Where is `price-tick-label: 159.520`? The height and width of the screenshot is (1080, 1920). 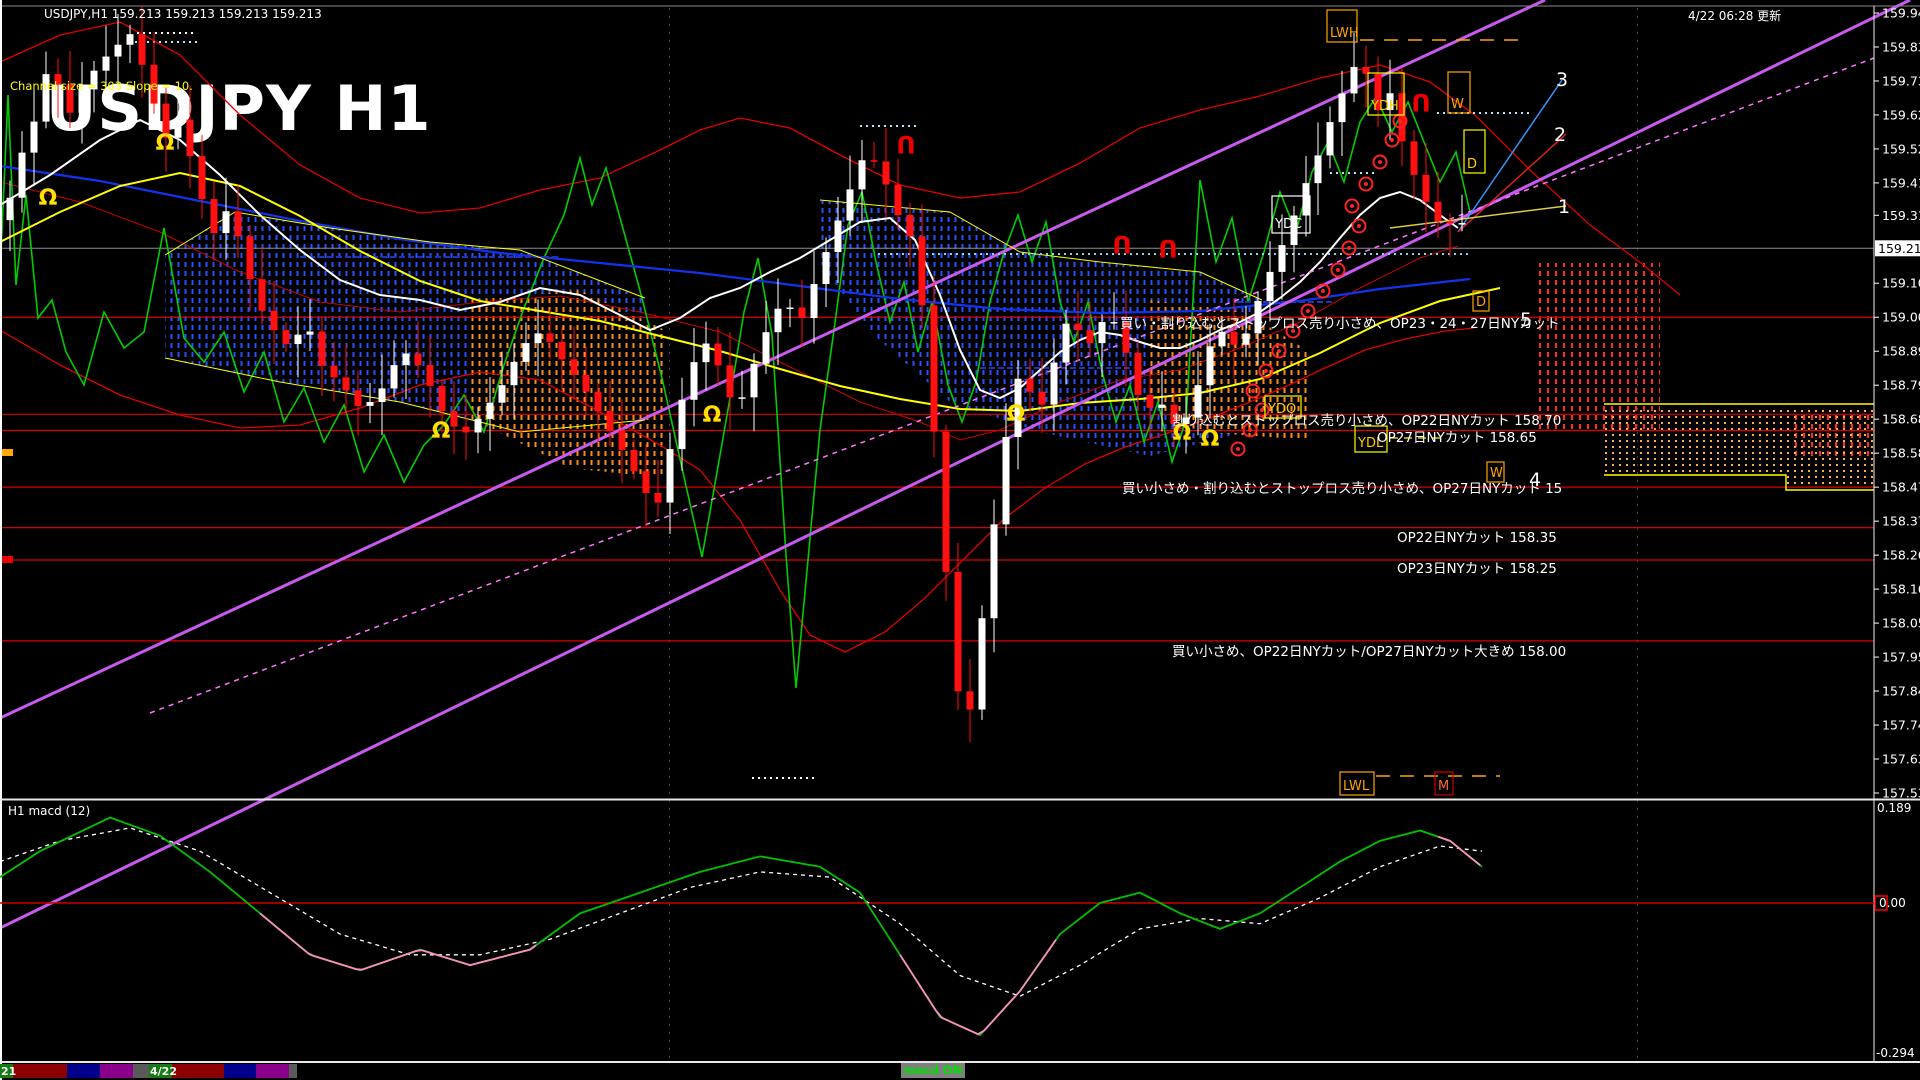
price-tick-label: 159.520 is located at coordinates (1901, 148).